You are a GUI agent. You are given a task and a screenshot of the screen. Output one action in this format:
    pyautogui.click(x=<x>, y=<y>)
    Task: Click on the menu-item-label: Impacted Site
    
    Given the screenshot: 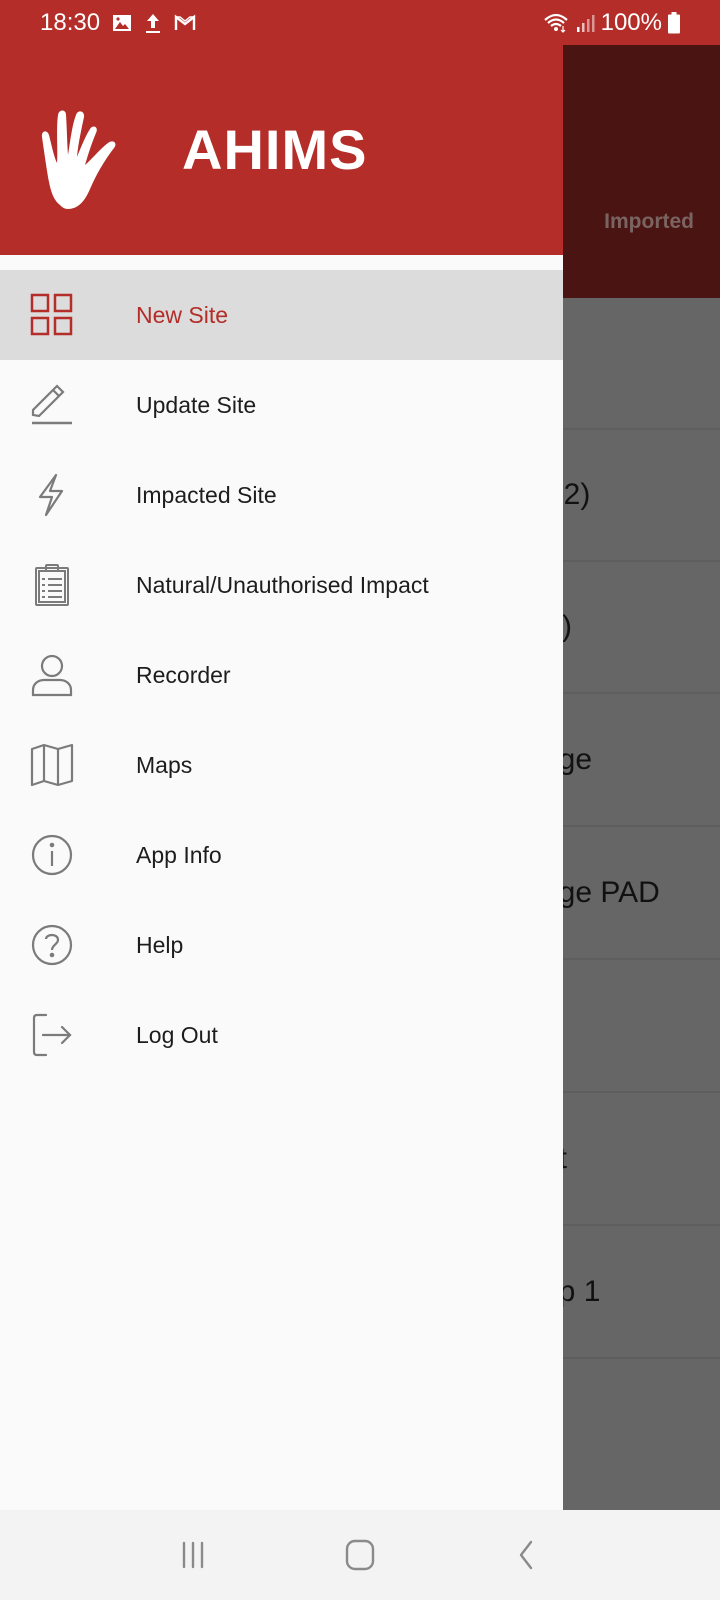 What is the action you would take?
    pyautogui.click(x=206, y=494)
    